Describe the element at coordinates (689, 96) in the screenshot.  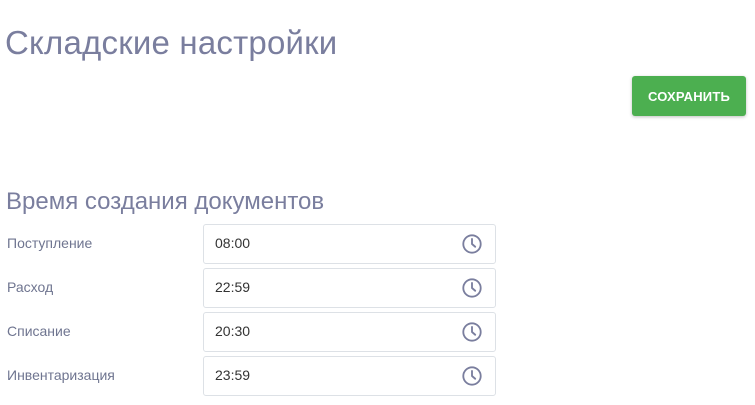
I see `save-button: СОХРАНИТЬ` at that location.